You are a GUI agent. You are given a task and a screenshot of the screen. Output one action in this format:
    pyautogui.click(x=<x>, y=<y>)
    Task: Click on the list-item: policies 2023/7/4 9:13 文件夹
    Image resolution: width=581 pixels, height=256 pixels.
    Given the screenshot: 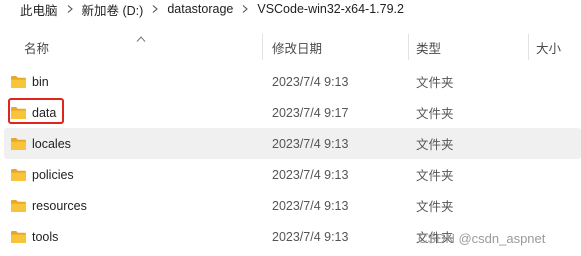 What is the action you would take?
    pyautogui.click(x=290, y=174)
    